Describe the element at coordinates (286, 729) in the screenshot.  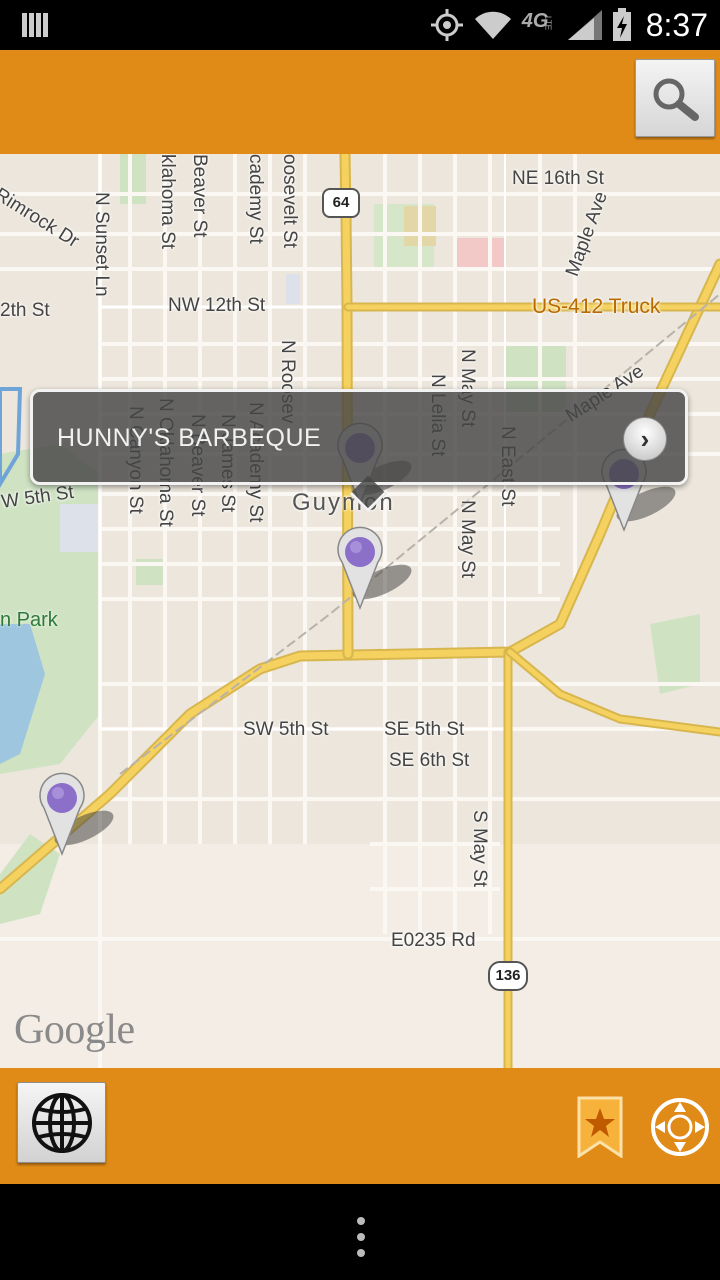
I see `street-sw5: SW 5th St` at that location.